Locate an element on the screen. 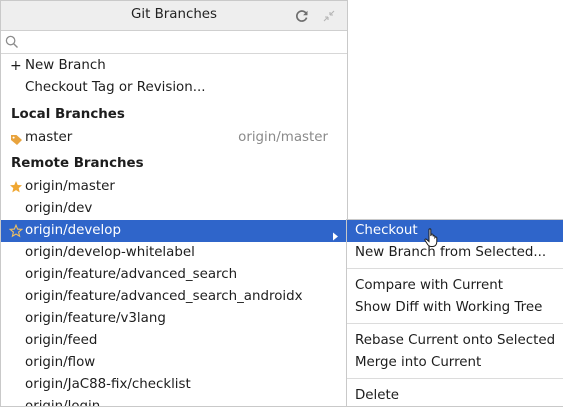  remote-branch-item: origin/feature/v3lang is located at coordinates (174, 319).